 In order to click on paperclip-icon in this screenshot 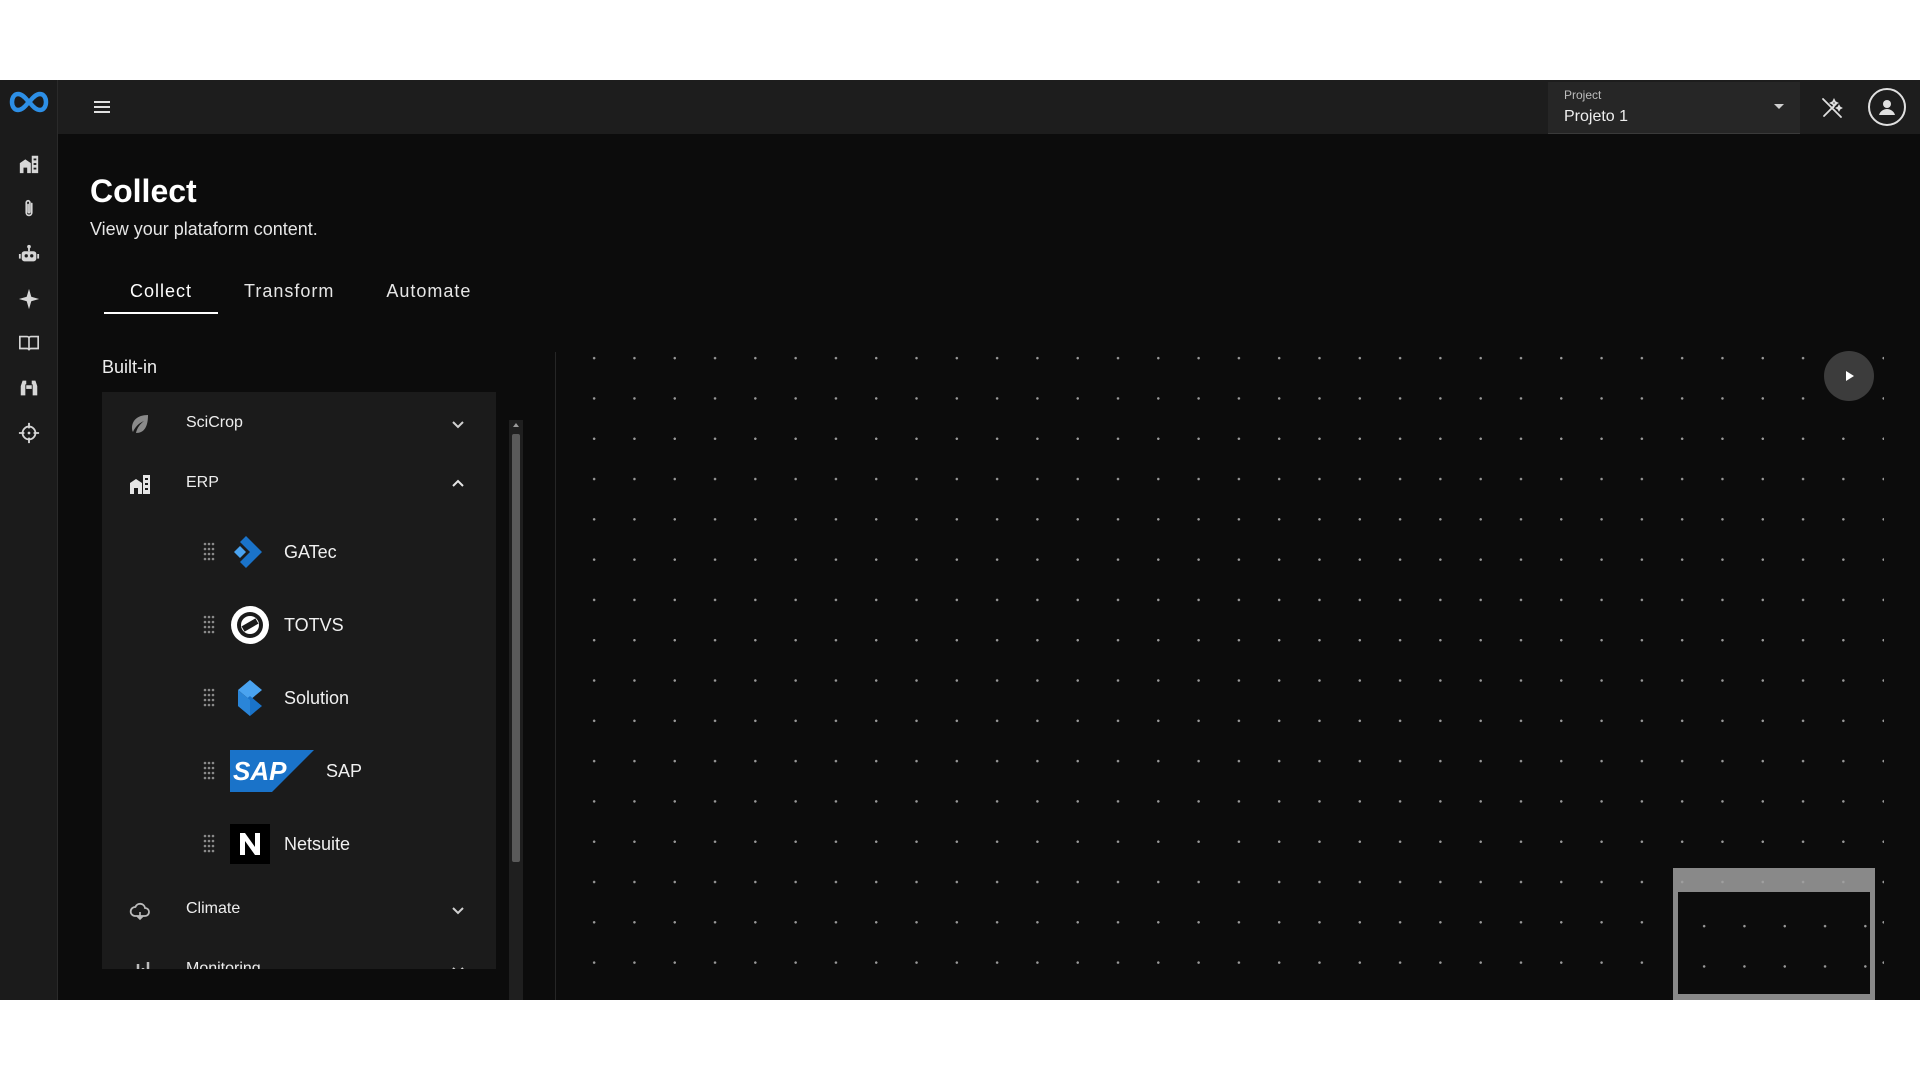, I will do `click(29, 209)`.